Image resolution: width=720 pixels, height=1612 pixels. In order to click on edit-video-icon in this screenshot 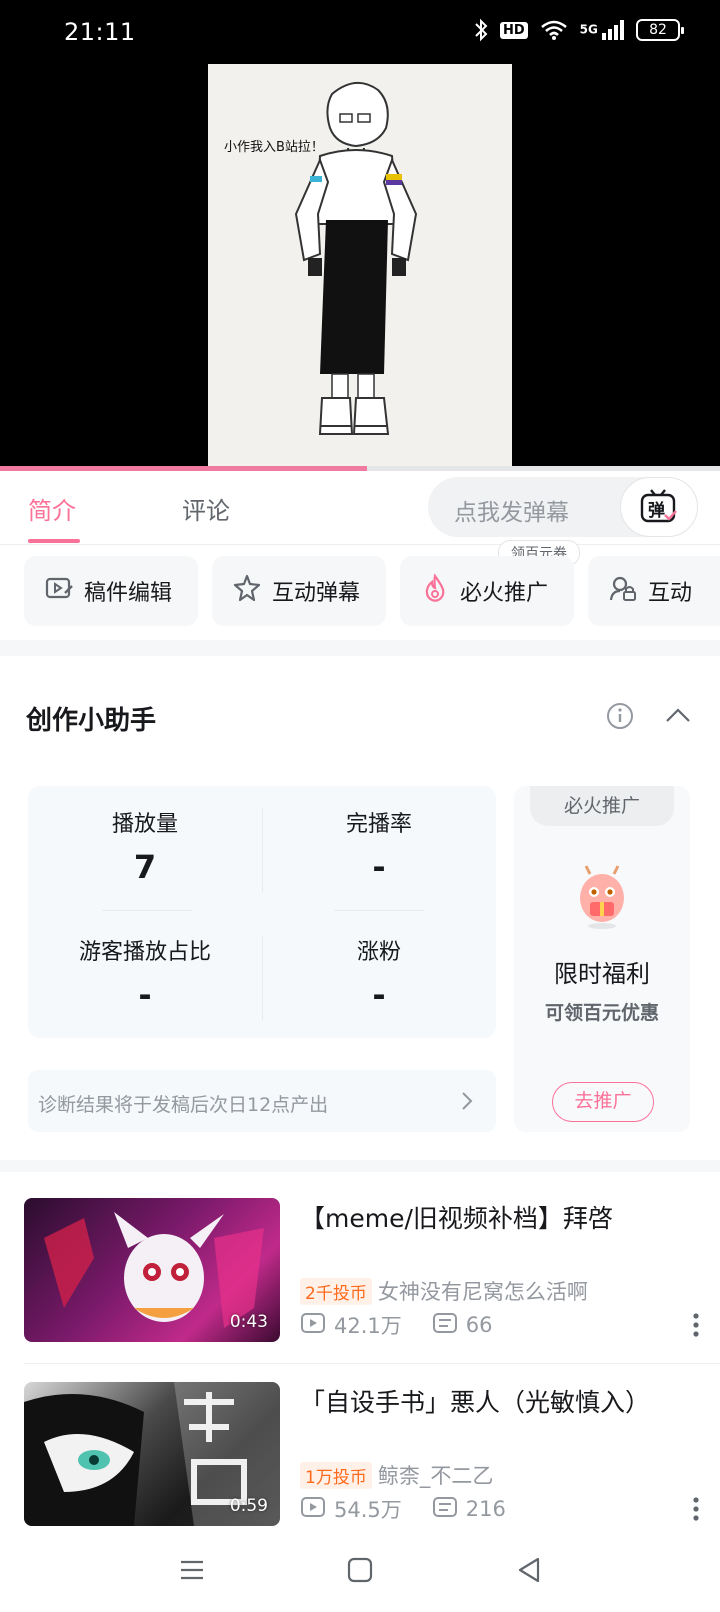, I will do `click(59, 591)`.